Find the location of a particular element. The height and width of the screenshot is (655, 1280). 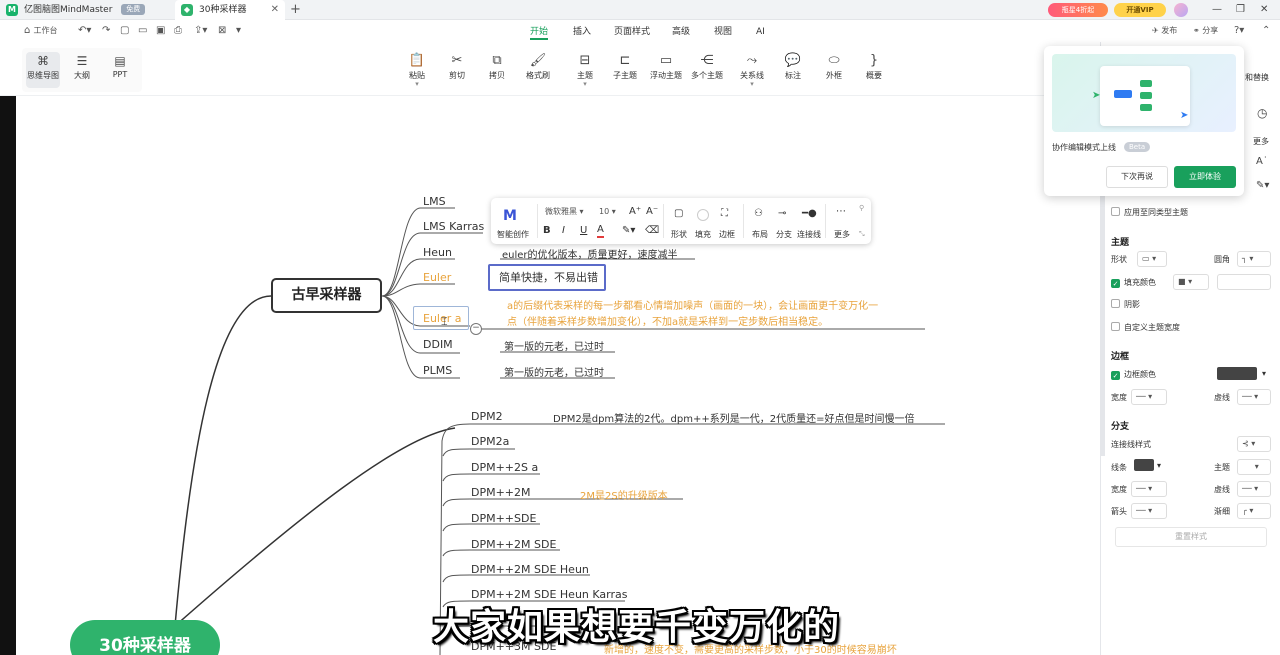

menu-page-style: 页面样式 is located at coordinates (632, 32).